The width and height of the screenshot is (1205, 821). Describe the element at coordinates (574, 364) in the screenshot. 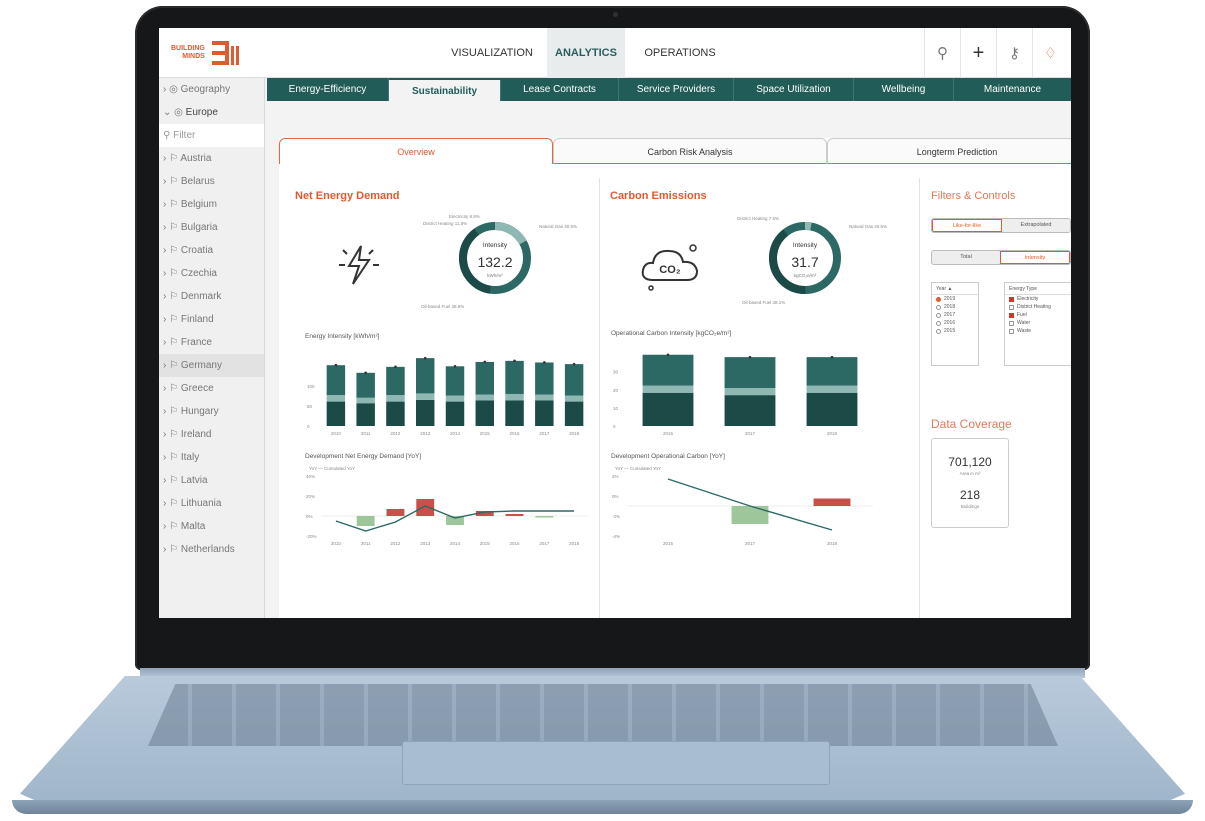

I see `bar-marker` at that location.